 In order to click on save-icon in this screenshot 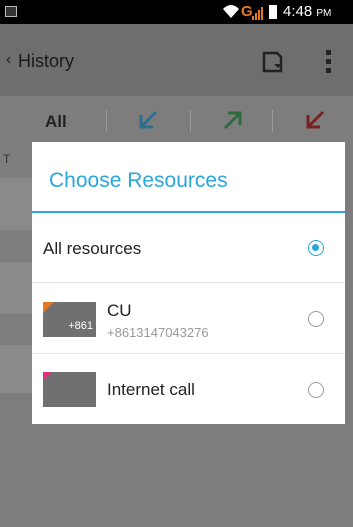, I will do `click(273, 62)`.